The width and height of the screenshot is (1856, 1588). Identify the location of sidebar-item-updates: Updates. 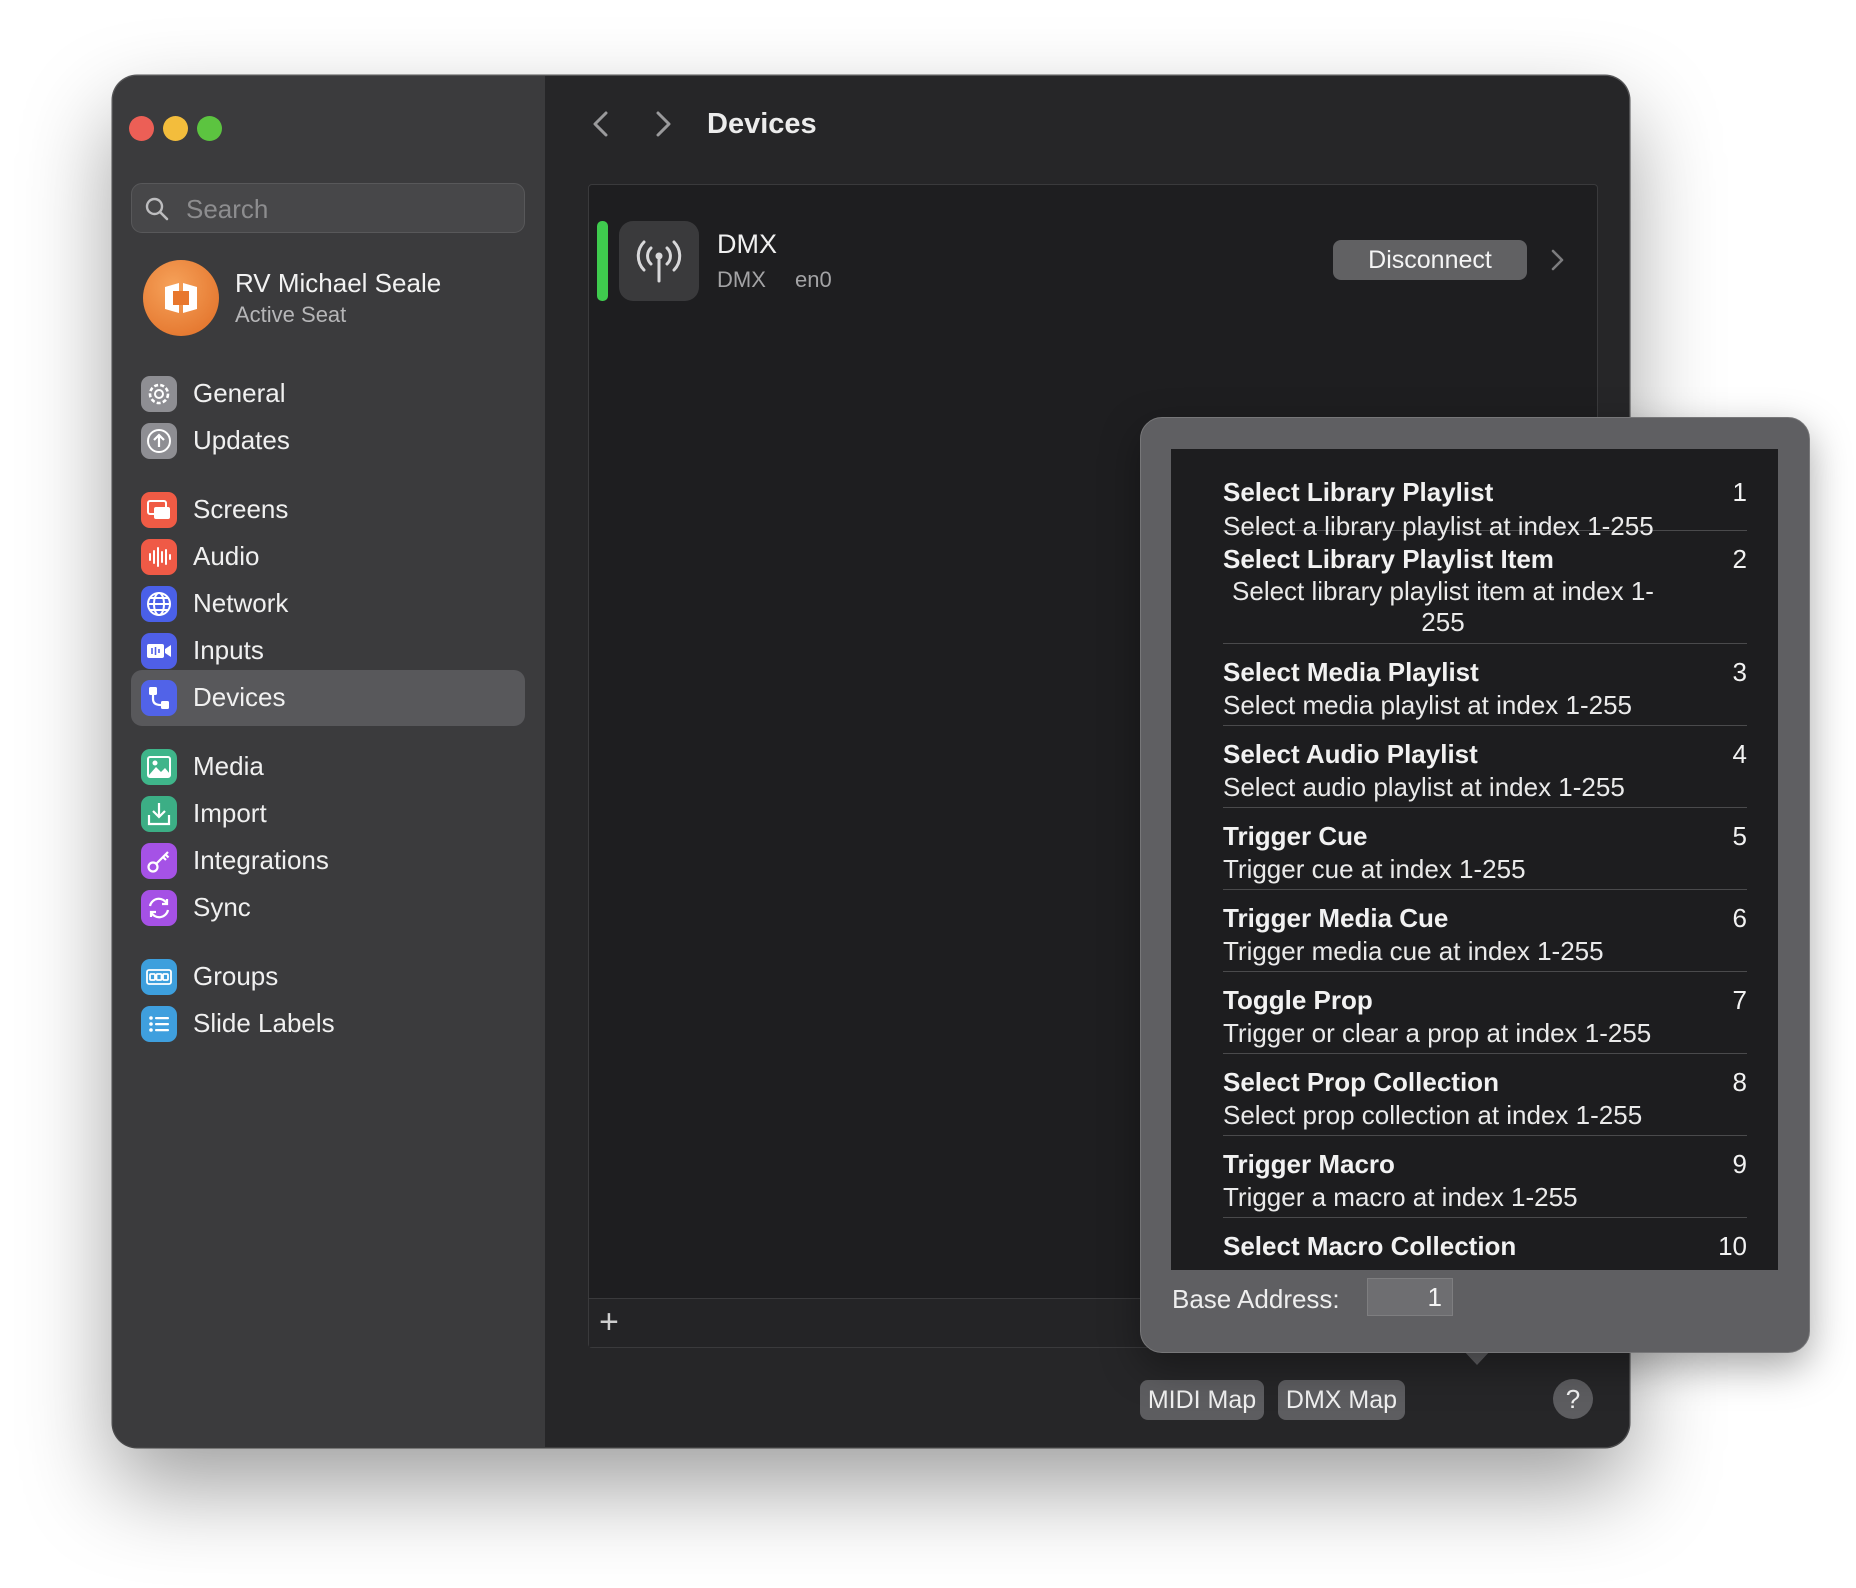
(328, 441).